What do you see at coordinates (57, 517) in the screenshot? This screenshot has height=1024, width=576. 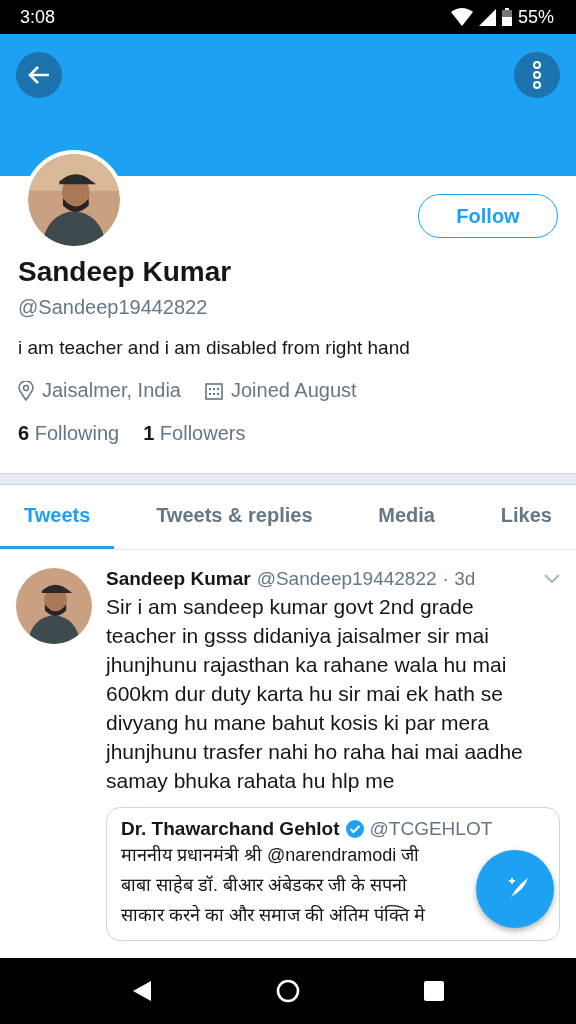 I see `profile-tab: Tweets` at bounding box center [57, 517].